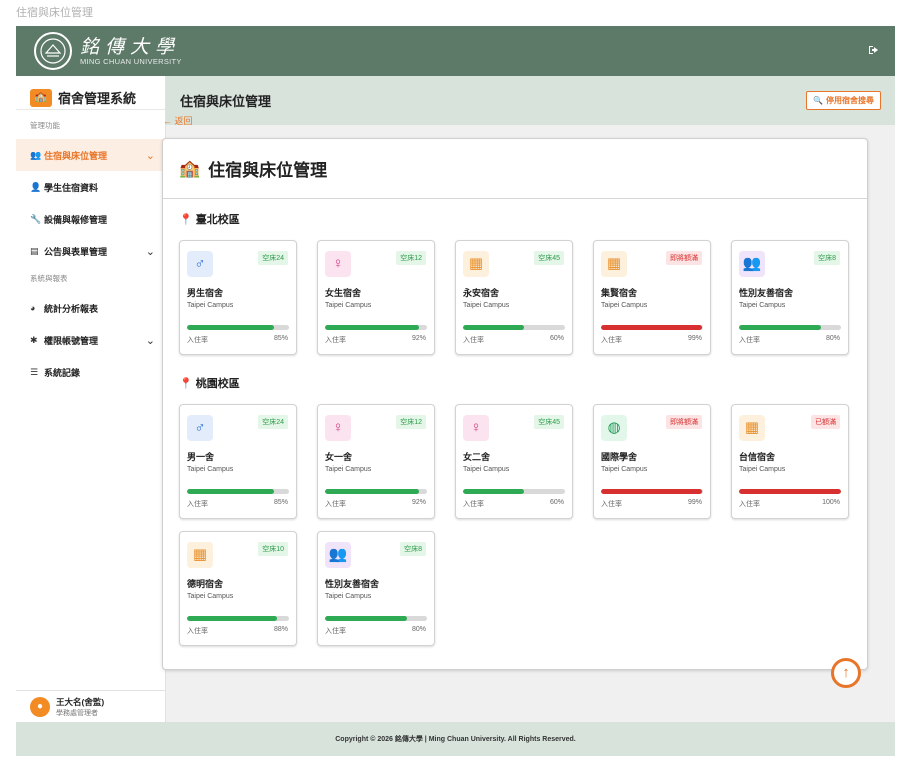 The image size is (909, 765). I want to click on dorm-card: ◍ 即將額滿 國際學舍 Taipei Campus 入住率 99%, so click(652, 461).